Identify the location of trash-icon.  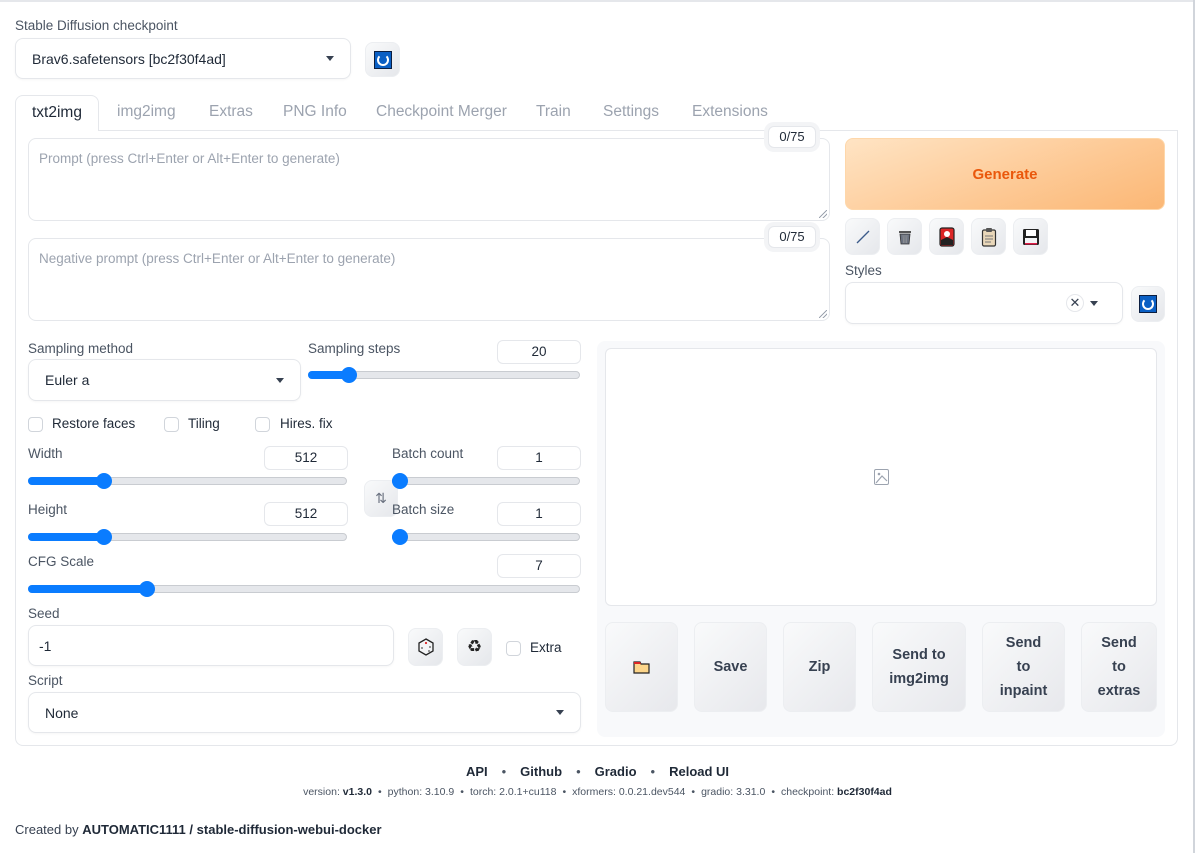
(904, 237).